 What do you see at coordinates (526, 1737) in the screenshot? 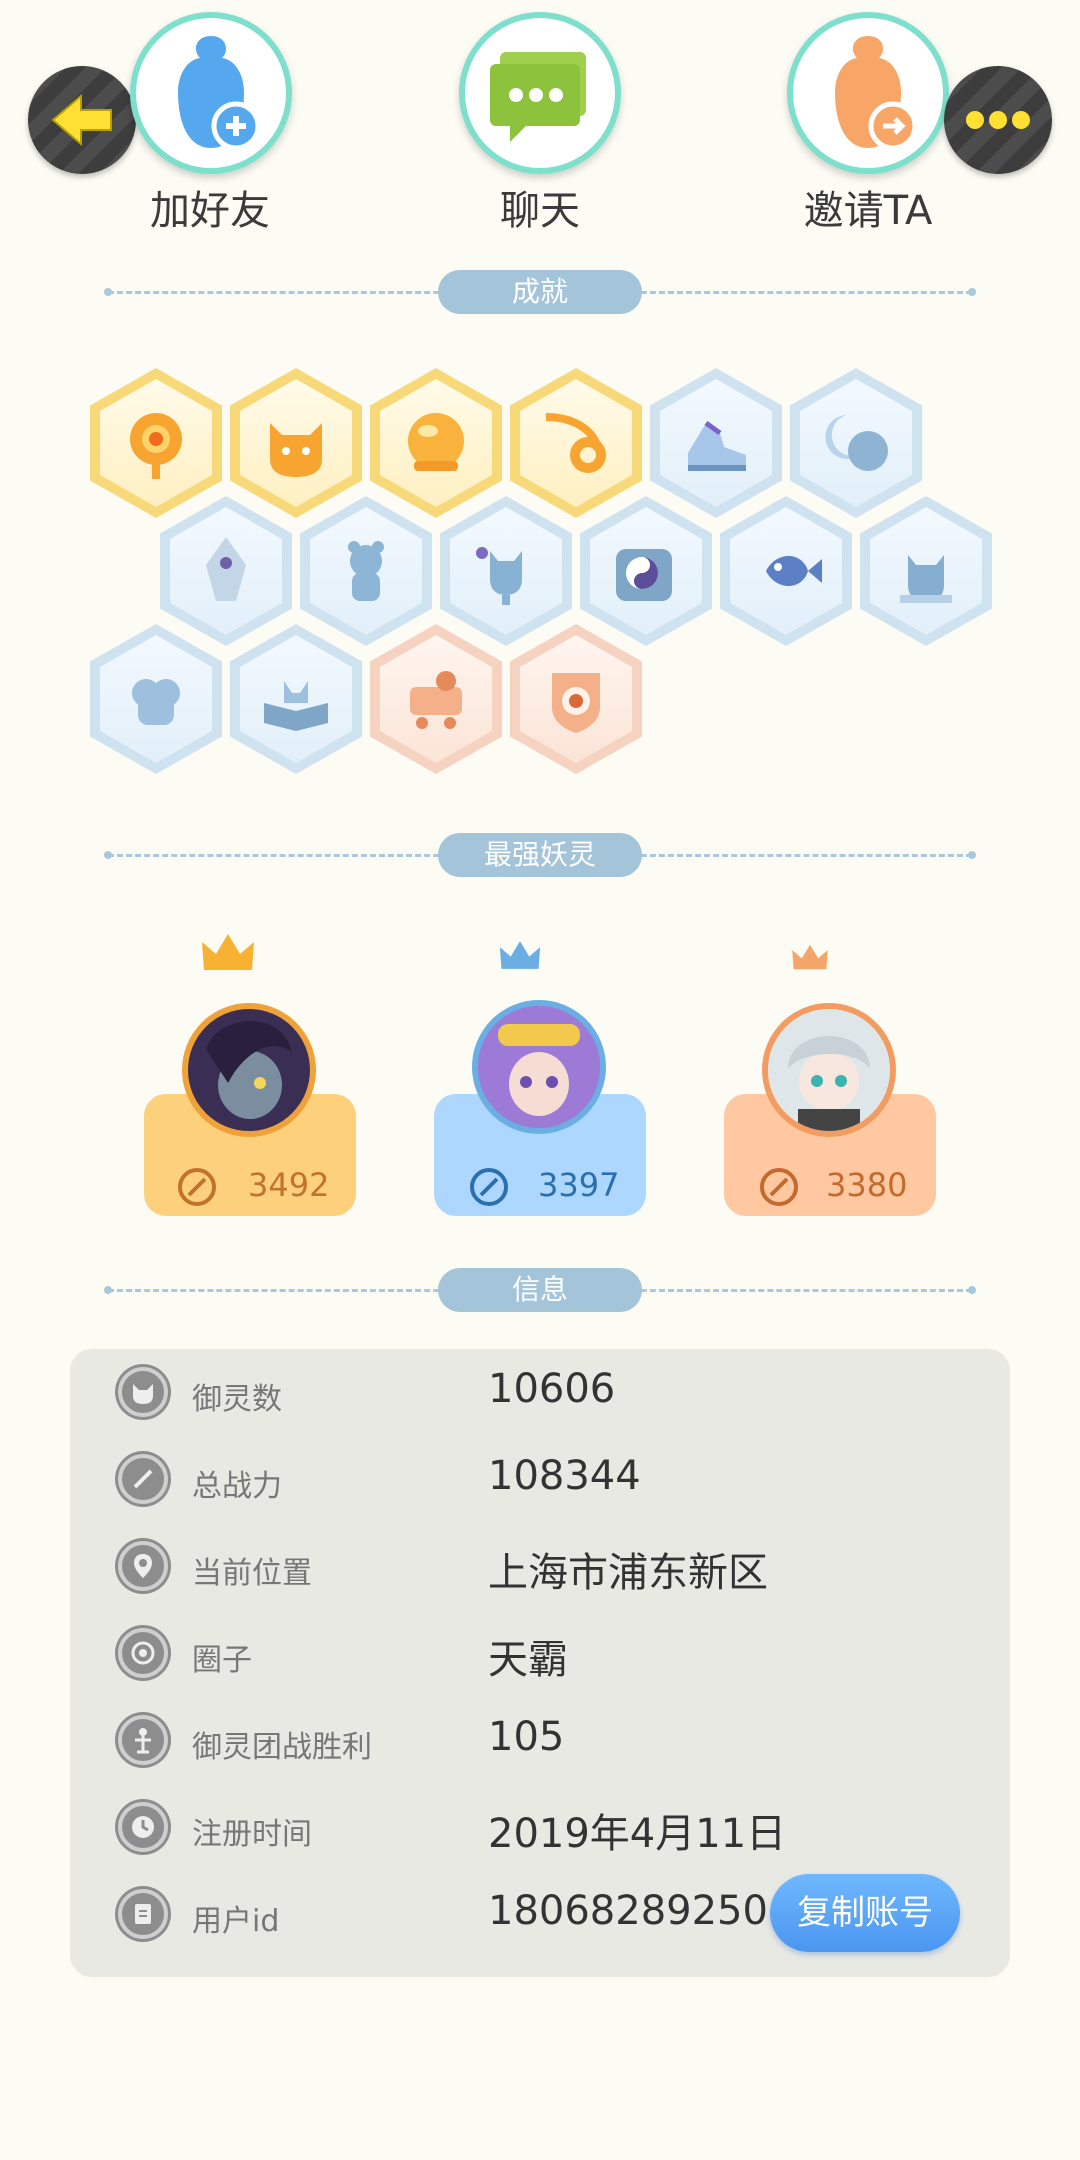
I see `info-value: 105` at bounding box center [526, 1737].